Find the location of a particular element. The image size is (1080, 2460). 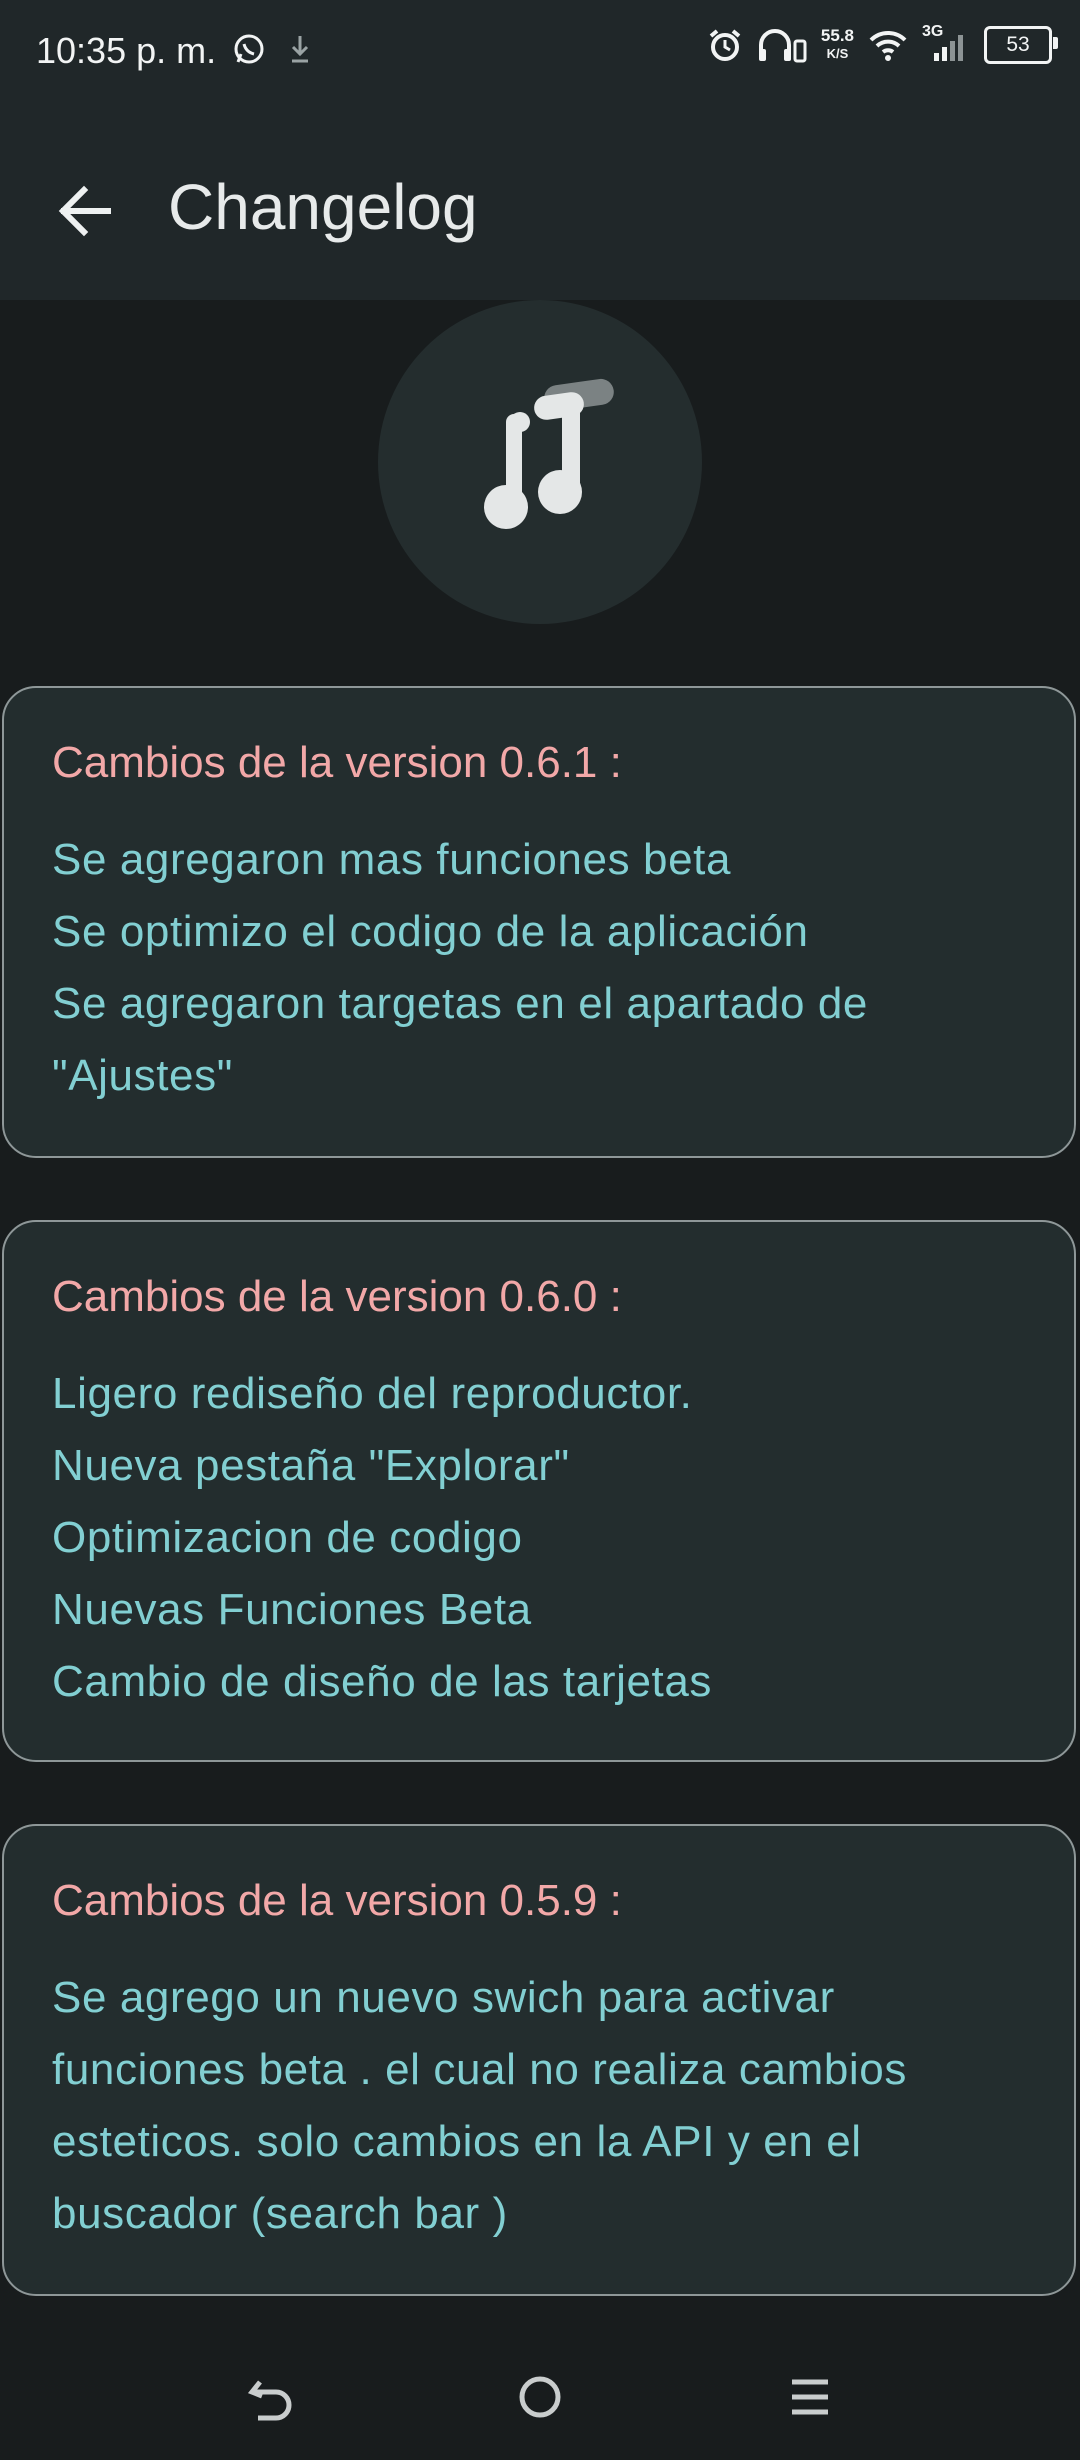

app-logo is located at coordinates (540, 462).